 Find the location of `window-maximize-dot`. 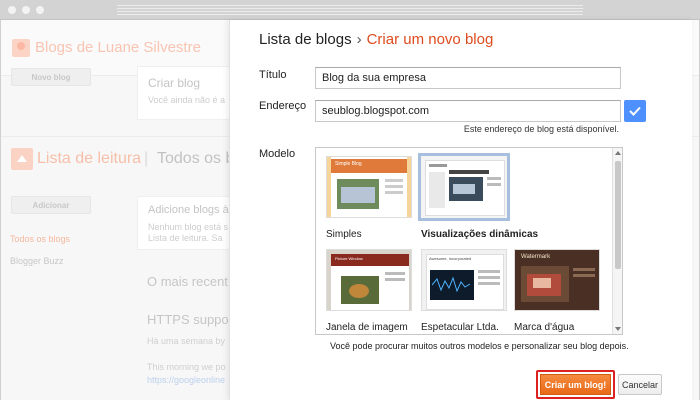

window-maximize-dot is located at coordinates (40, 10).